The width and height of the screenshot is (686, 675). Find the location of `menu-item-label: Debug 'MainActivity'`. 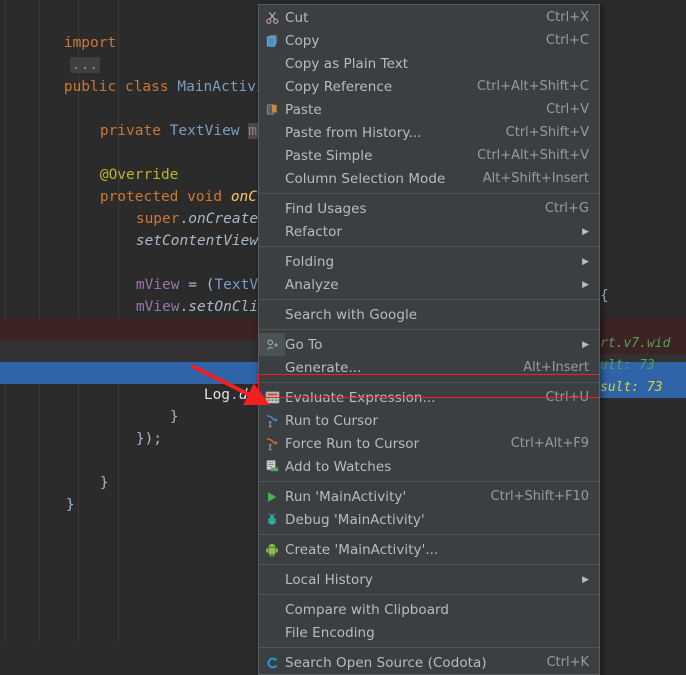

menu-item-label: Debug 'MainActivity' is located at coordinates (355, 519).